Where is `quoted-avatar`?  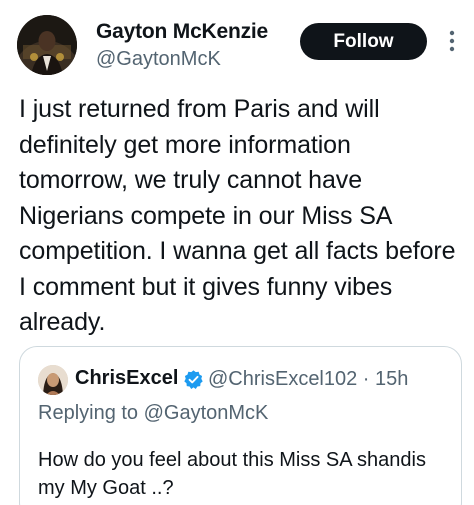
quoted-avatar is located at coordinates (53, 380).